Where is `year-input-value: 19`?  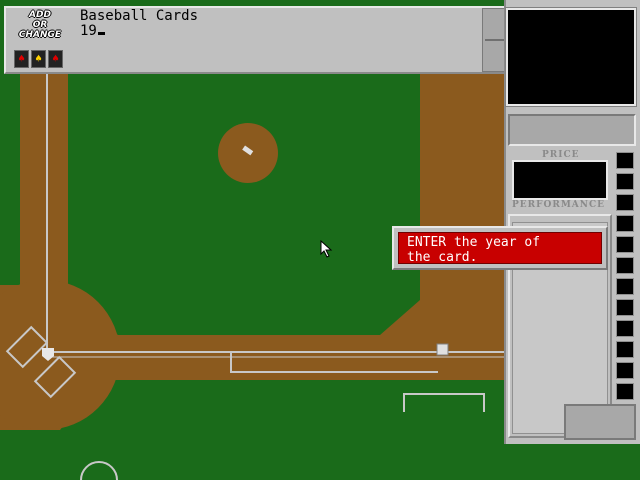 year-input-value: 19 is located at coordinates (88, 31).